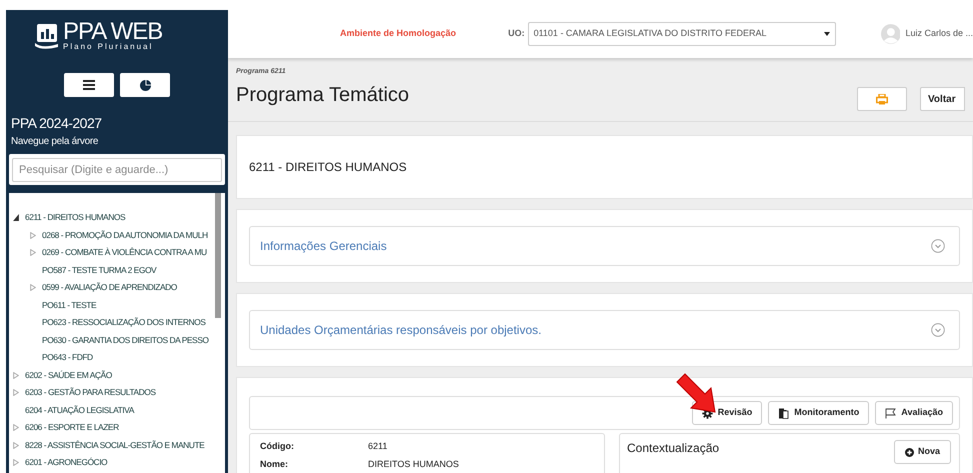  Describe the element at coordinates (117, 170) in the screenshot. I see `search-field: Pesquisar (Digite e aguarde...)` at that location.